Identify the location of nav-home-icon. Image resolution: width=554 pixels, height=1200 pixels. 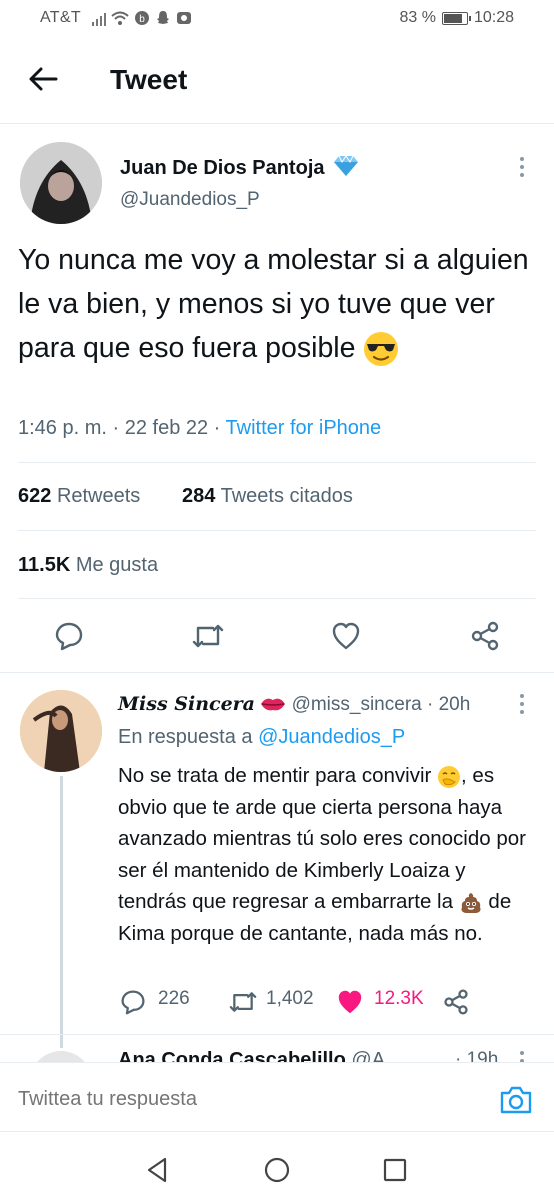
(277, 1170).